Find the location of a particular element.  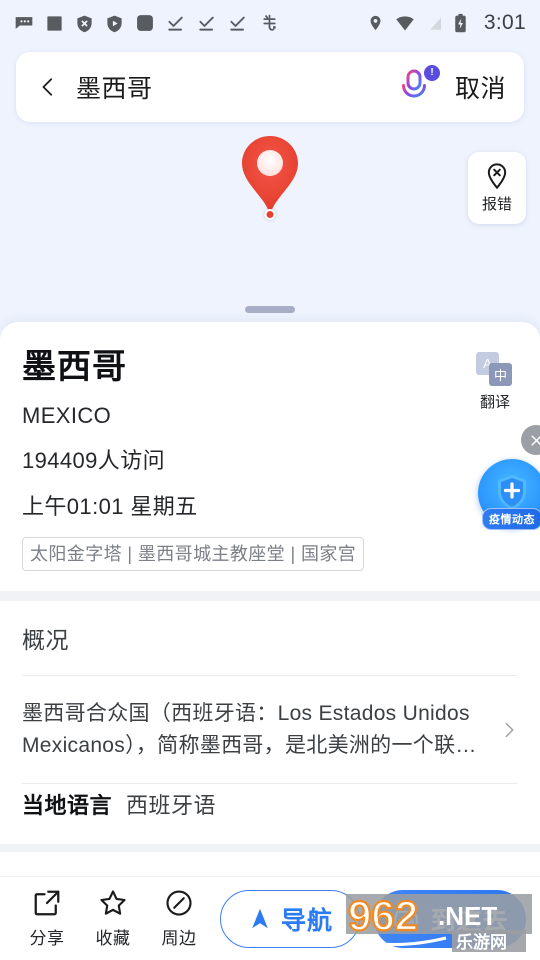

navigation-arrow-icon is located at coordinates (260, 918).